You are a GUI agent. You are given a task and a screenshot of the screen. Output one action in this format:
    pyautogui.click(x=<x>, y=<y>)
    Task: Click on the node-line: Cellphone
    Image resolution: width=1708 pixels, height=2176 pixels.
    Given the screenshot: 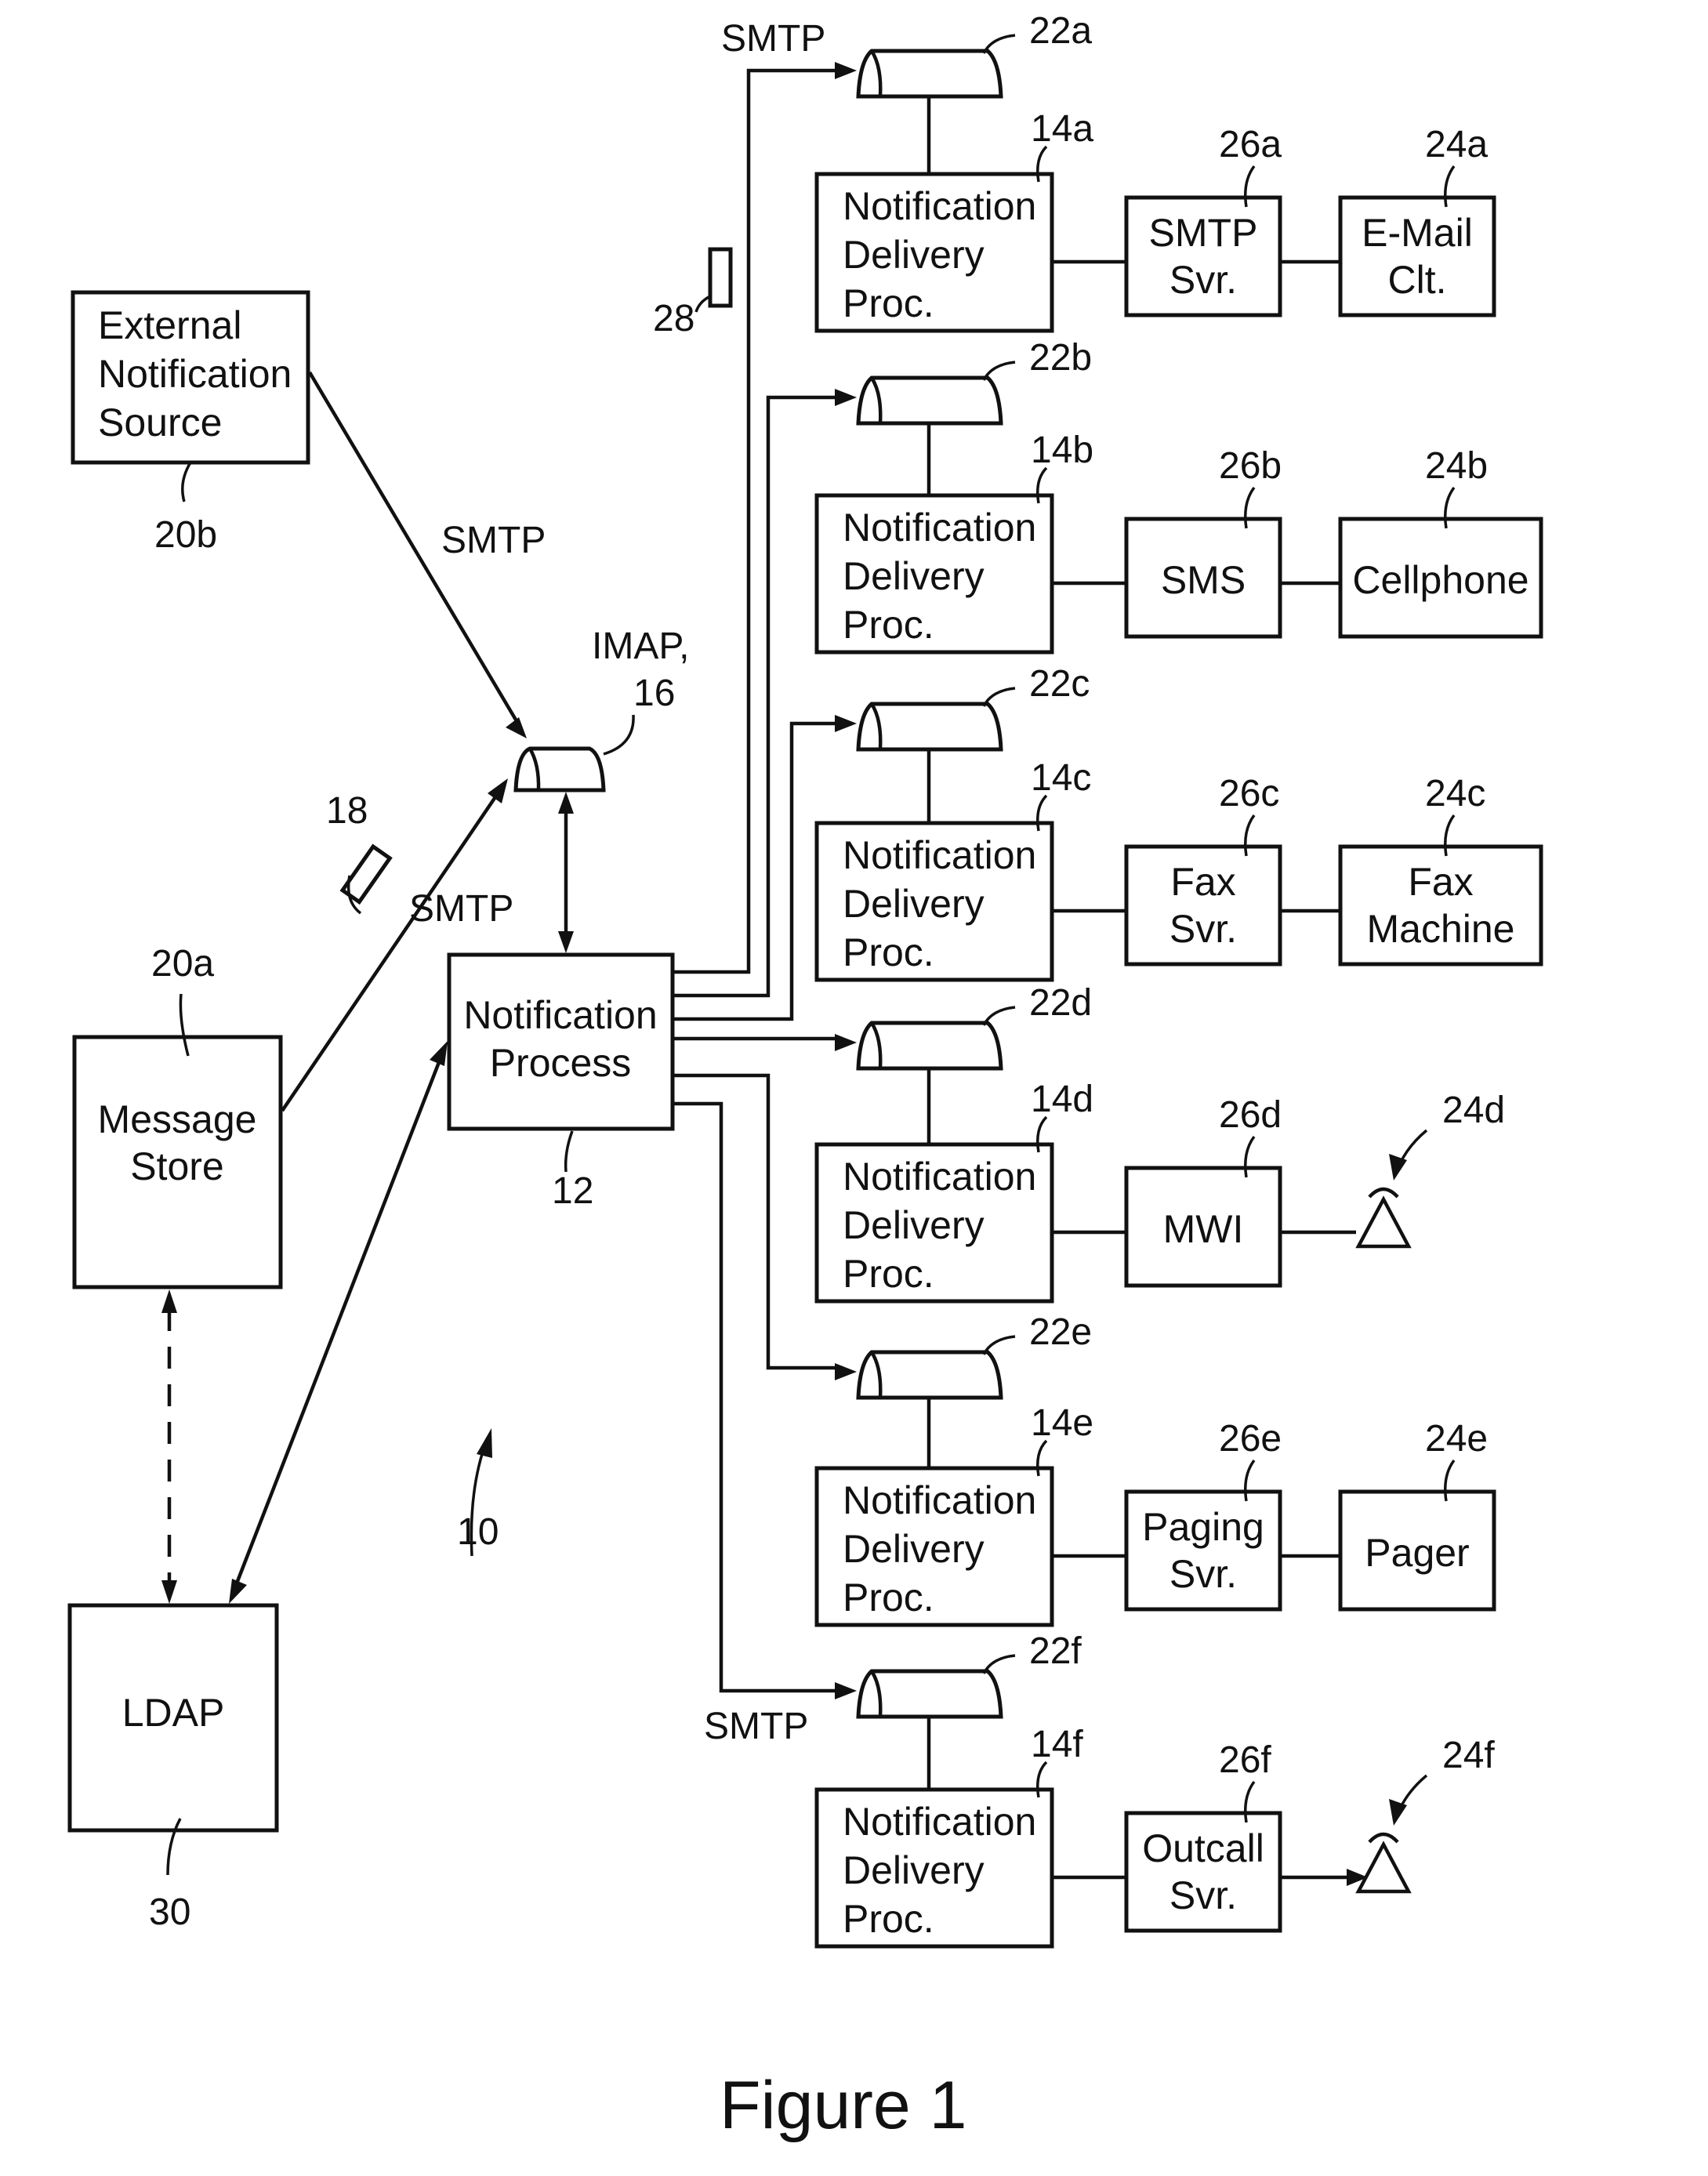 What is the action you would take?
    pyautogui.click(x=1440, y=580)
    